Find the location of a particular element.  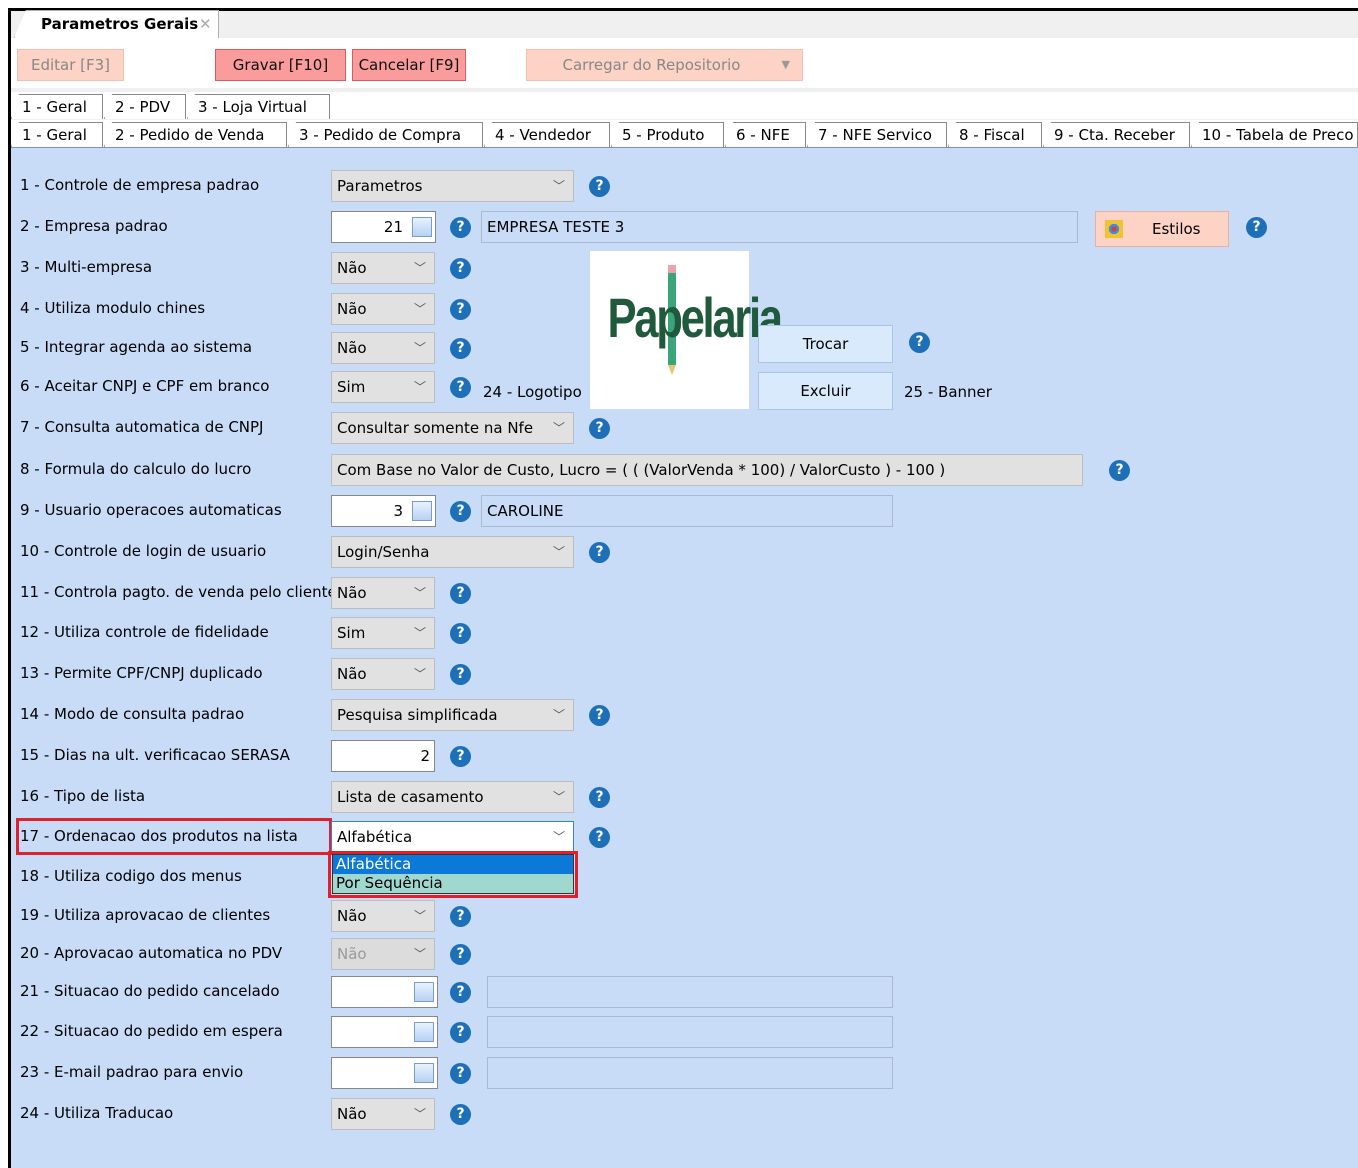

subtab-geral: 1 - Geral is located at coordinates (57, 134).